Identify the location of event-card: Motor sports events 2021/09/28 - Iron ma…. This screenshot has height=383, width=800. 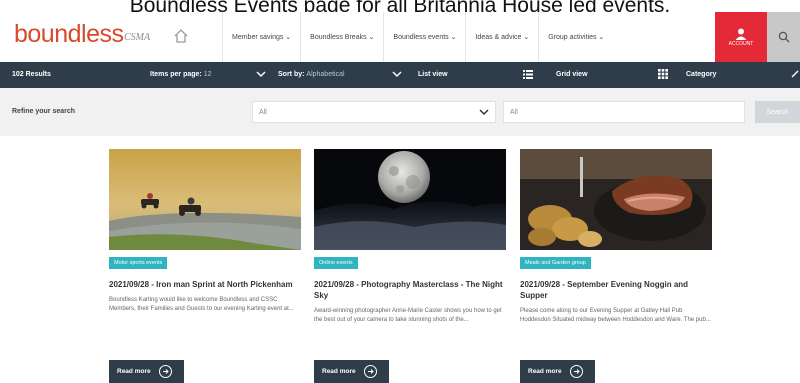
(205, 266).